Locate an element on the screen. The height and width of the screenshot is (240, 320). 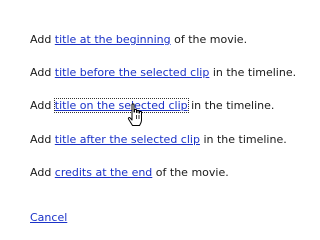
option-title-at-beginning: Add title at the beginning of the movie. is located at coordinates (138, 40).